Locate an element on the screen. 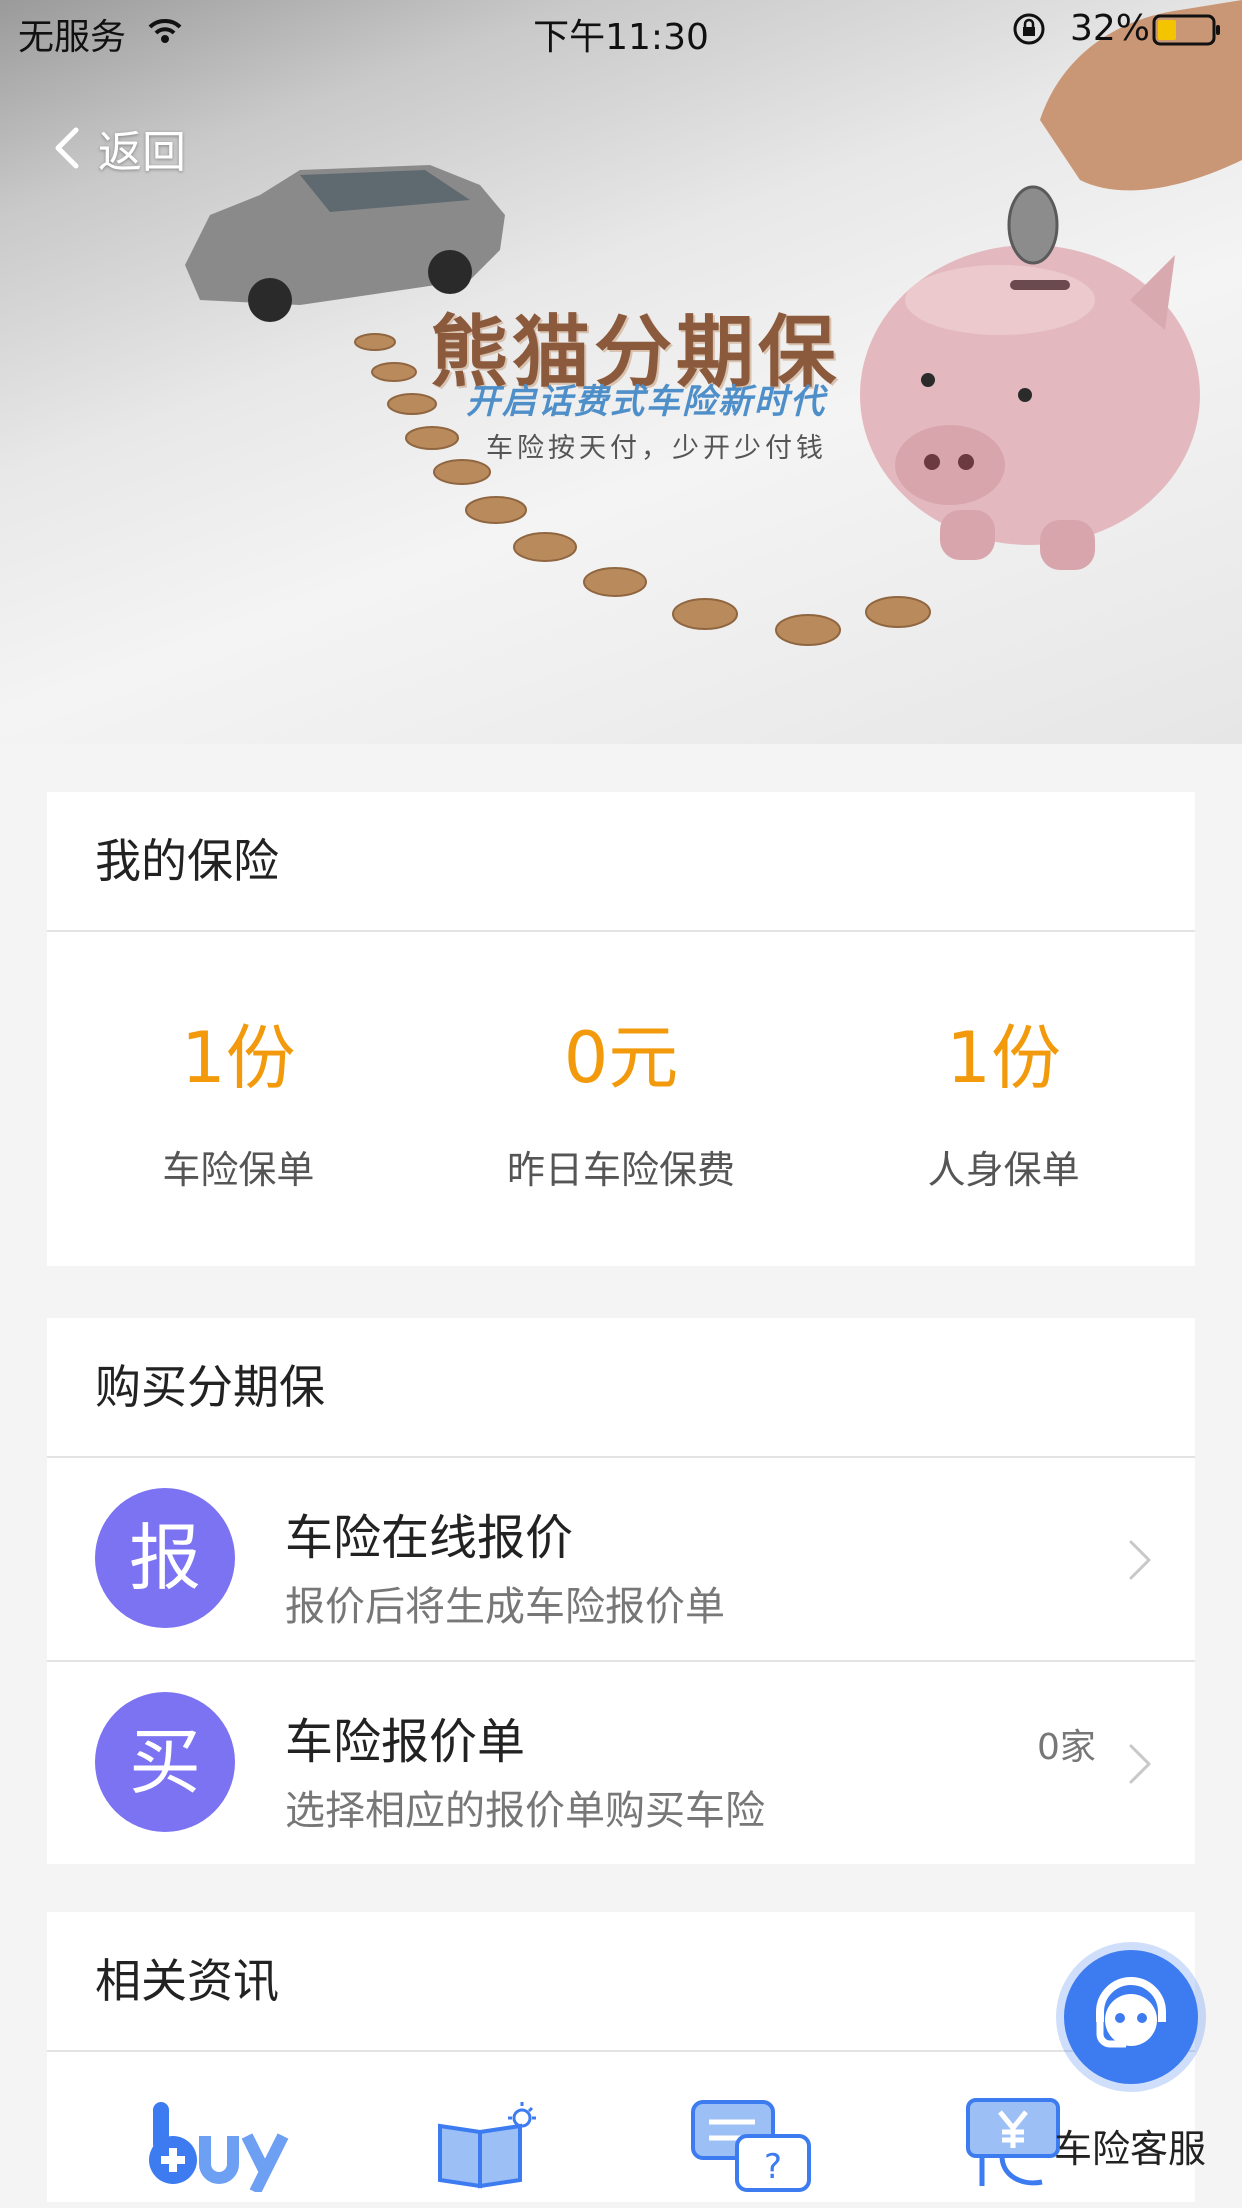  stat-label: 人身保单 is located at coordinates (1003, 1170).